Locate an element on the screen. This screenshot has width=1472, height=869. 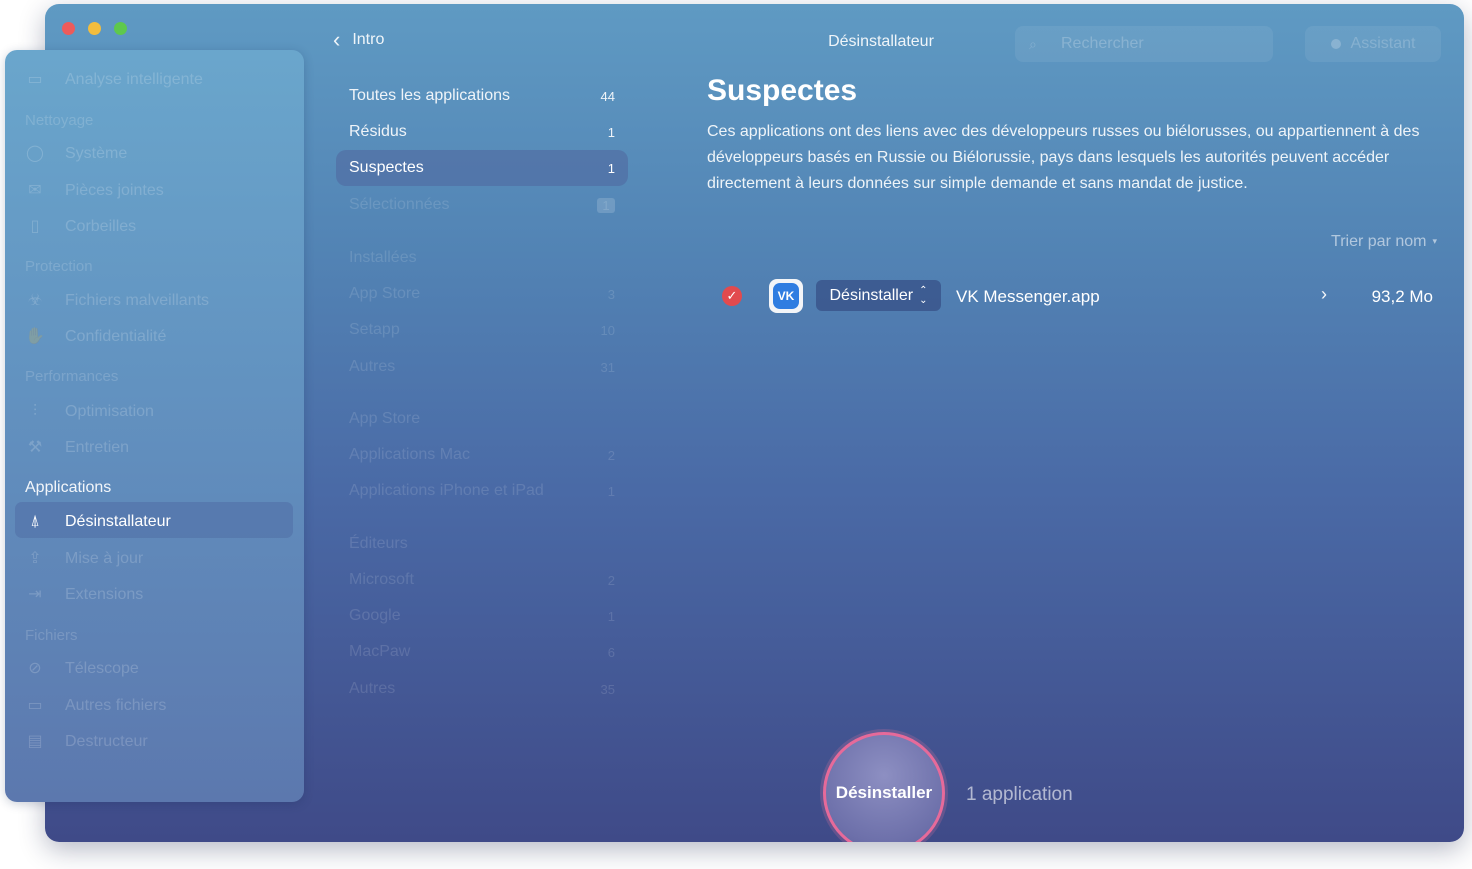
list-item-all-apps: Toutes les applications 44 is located at coordinates (482, 96).